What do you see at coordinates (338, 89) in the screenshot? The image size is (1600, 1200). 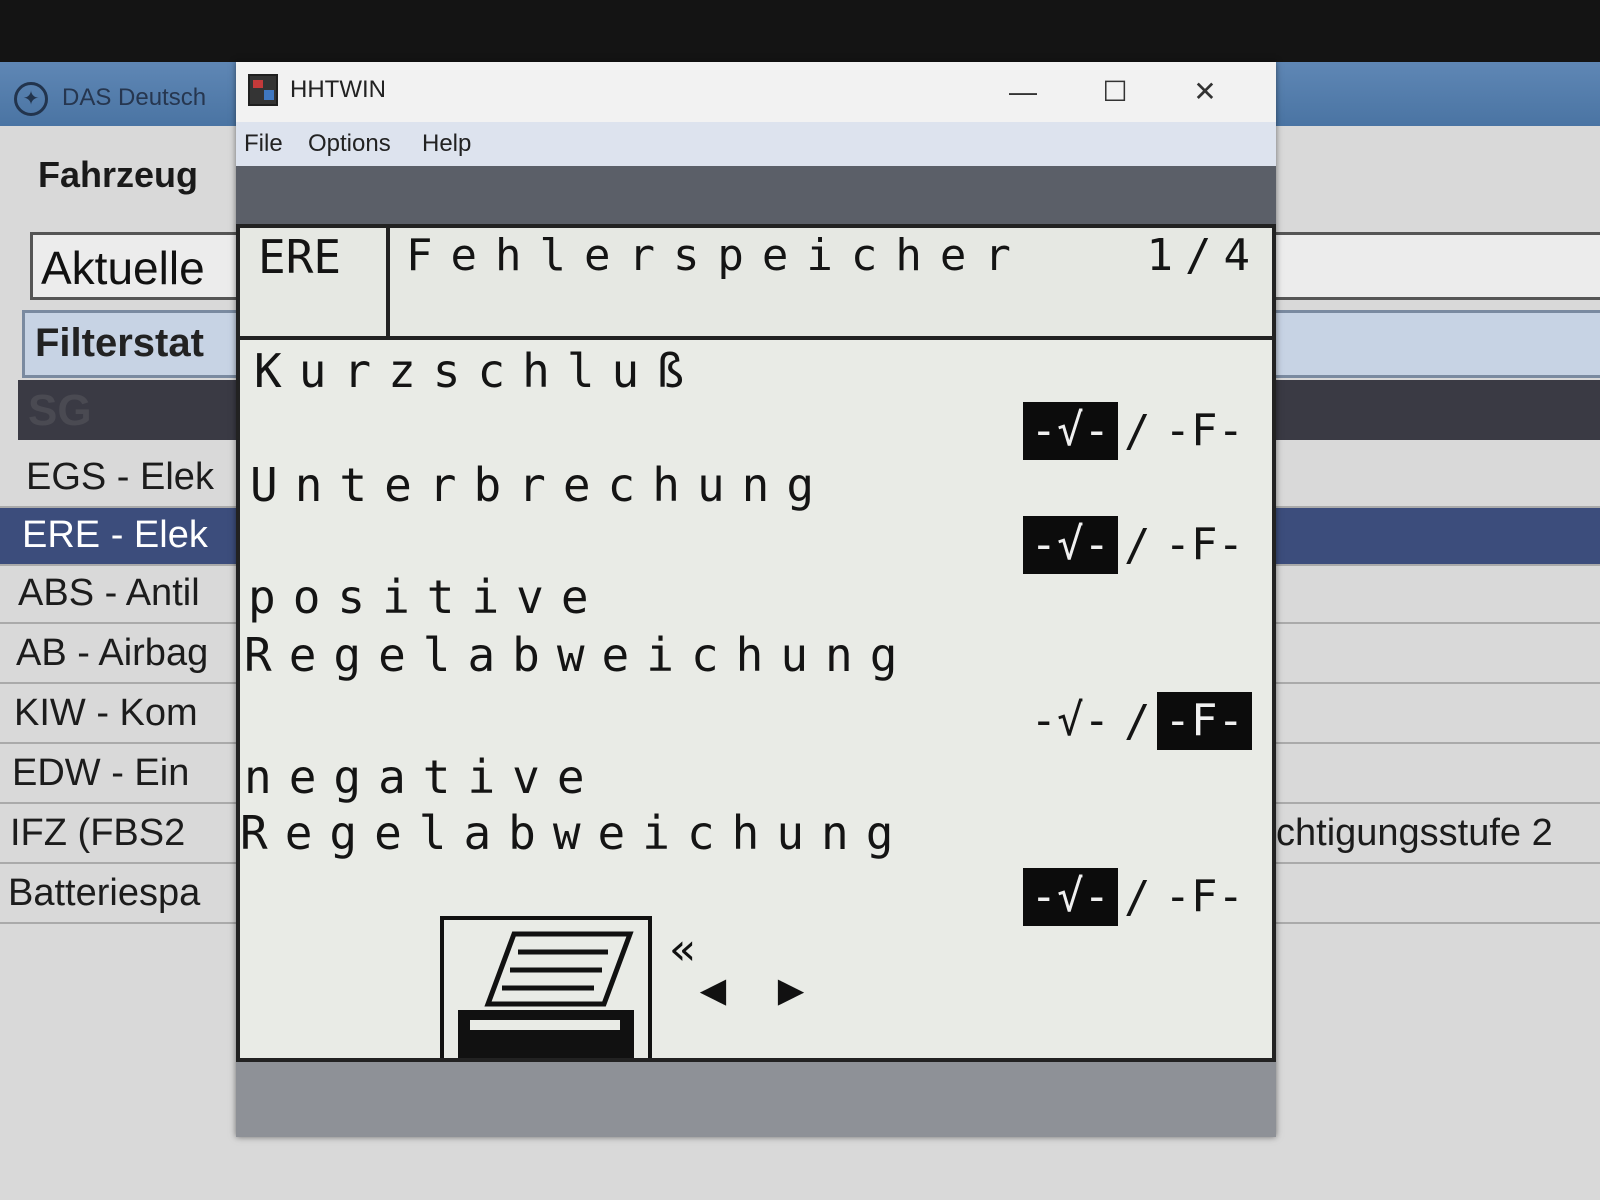 I see `hhtwin-window-title: HHTWIN` at bounding box center [338, 89].